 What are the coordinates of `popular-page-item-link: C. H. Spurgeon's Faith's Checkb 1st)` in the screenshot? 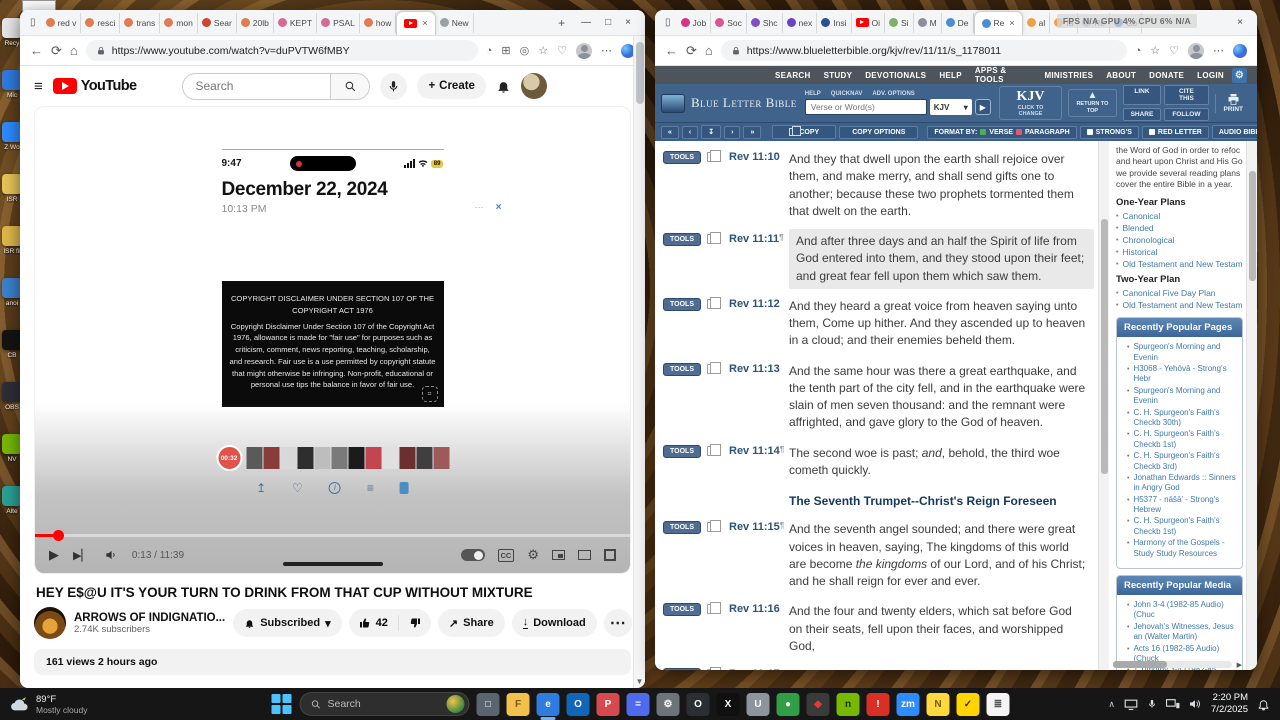 It's located at (1186, 526).